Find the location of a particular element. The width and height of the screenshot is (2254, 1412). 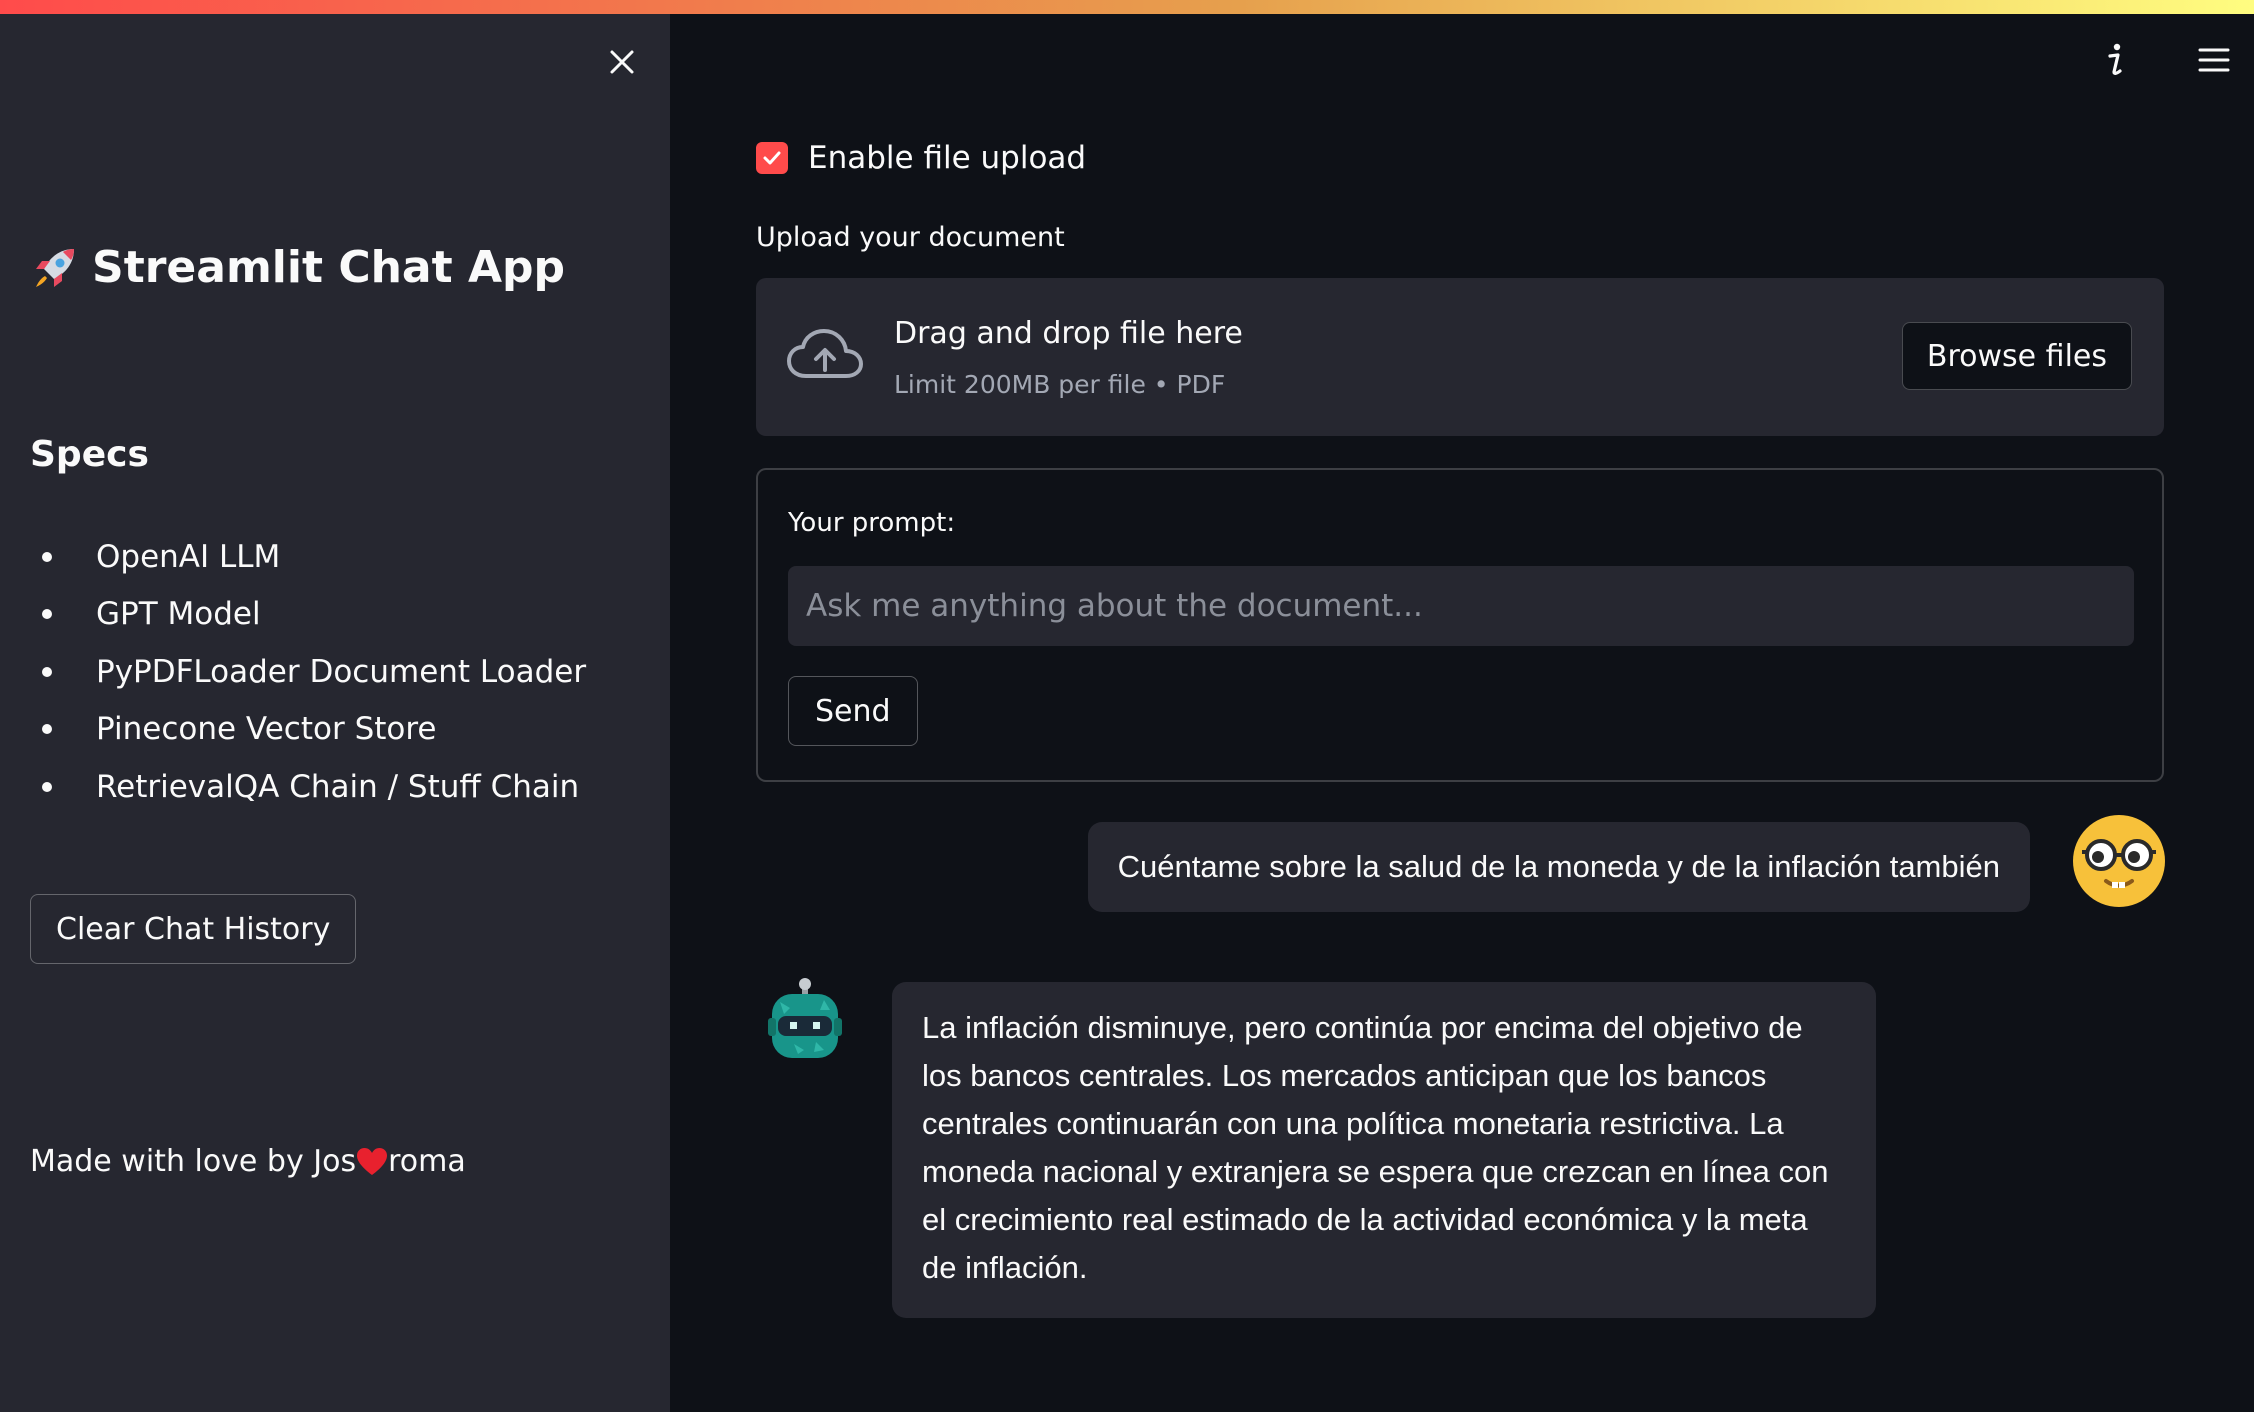

app-title: Streamlit Chat App is located at coordinates (297, 267).